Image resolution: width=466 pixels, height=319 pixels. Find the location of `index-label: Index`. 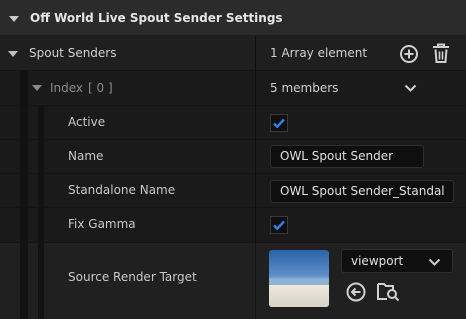

index-label: Index is located at coordinates (67, 88).